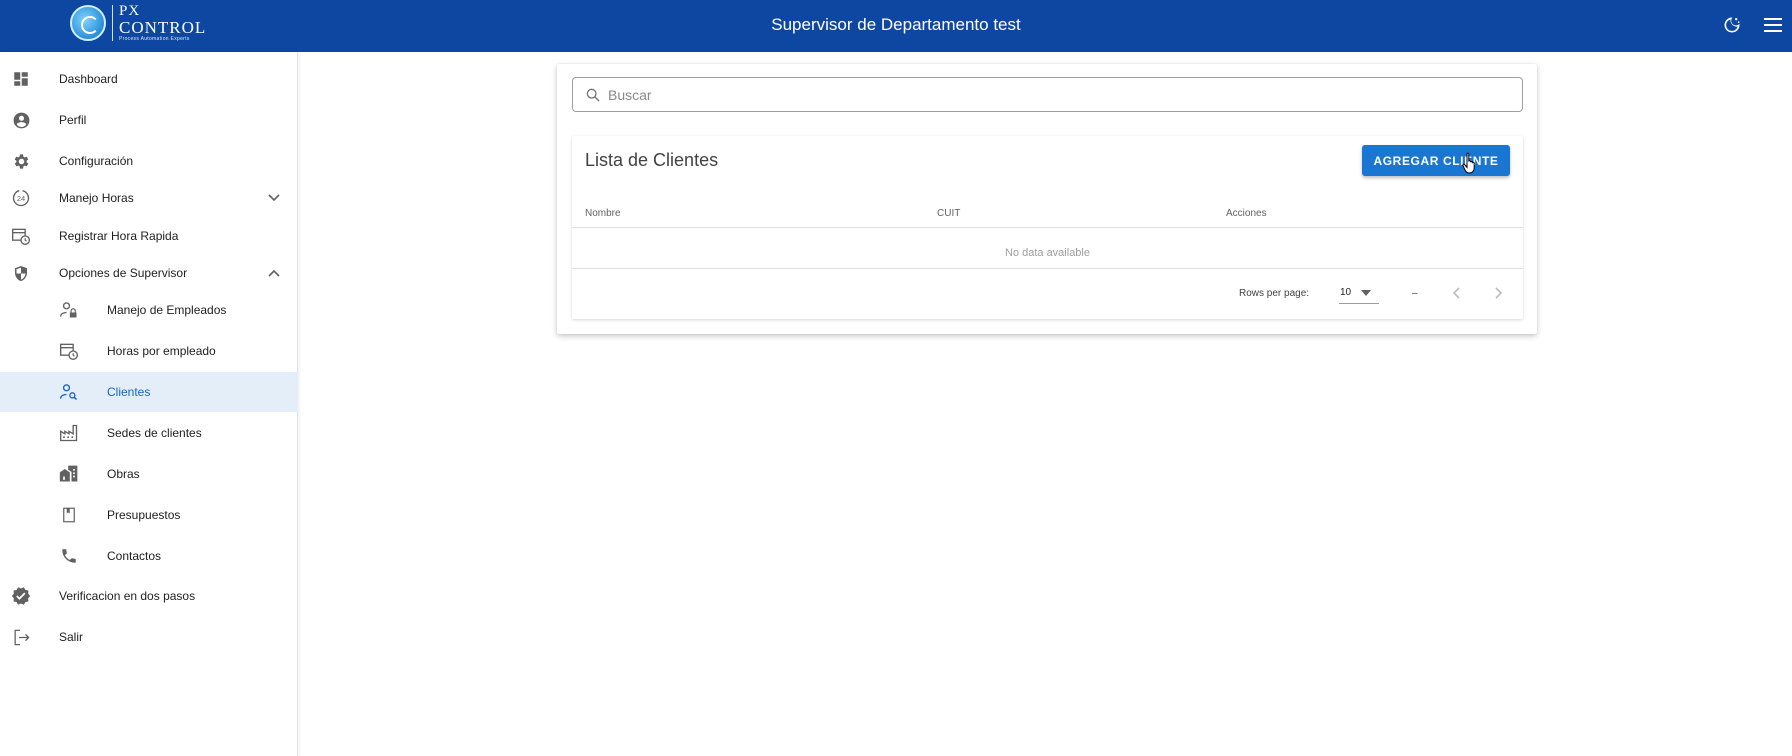 This screenshot has height=756, width=1792. Describe the element at coordinates (1359, 293) in the screenshot. I see `rows-per-page-select: 10` at that location.